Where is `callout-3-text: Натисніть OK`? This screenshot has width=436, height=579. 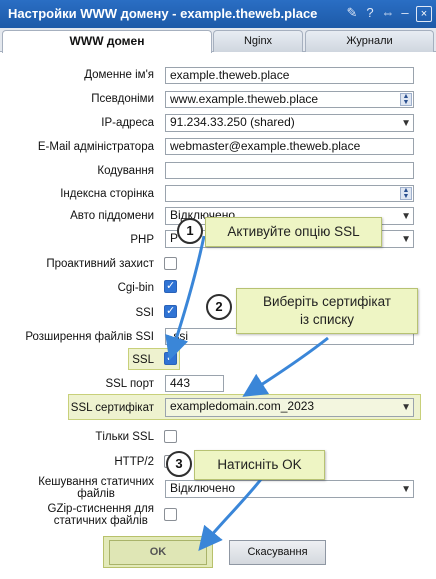 callout-3-text: Натисніть OK is located at coordinates (259, 464).